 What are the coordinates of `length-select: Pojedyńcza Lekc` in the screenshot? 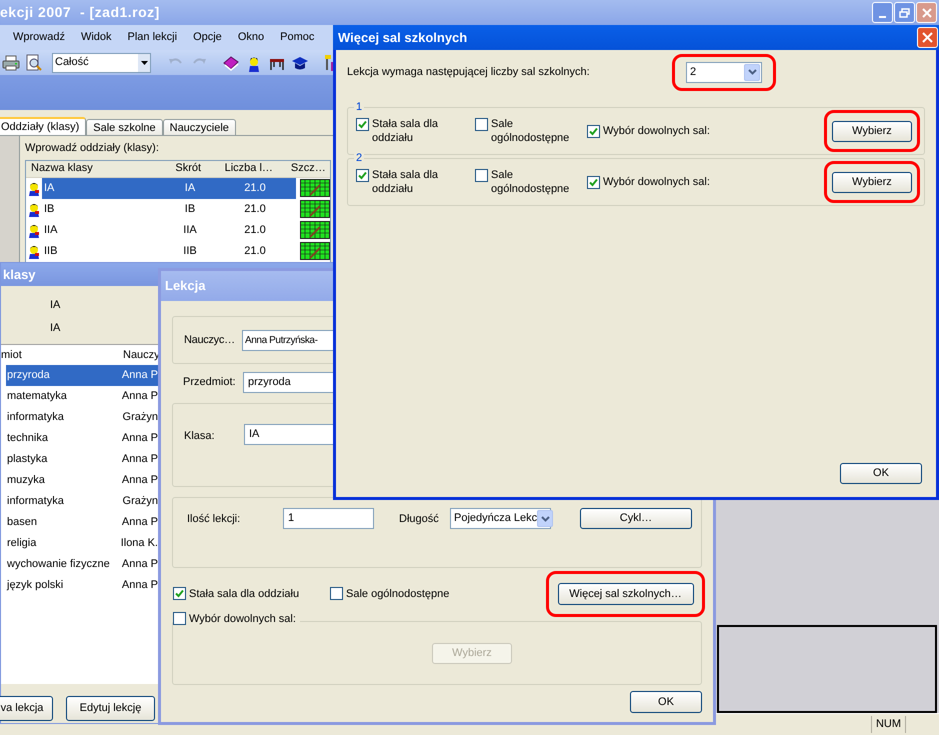 It's located at (500, 518).